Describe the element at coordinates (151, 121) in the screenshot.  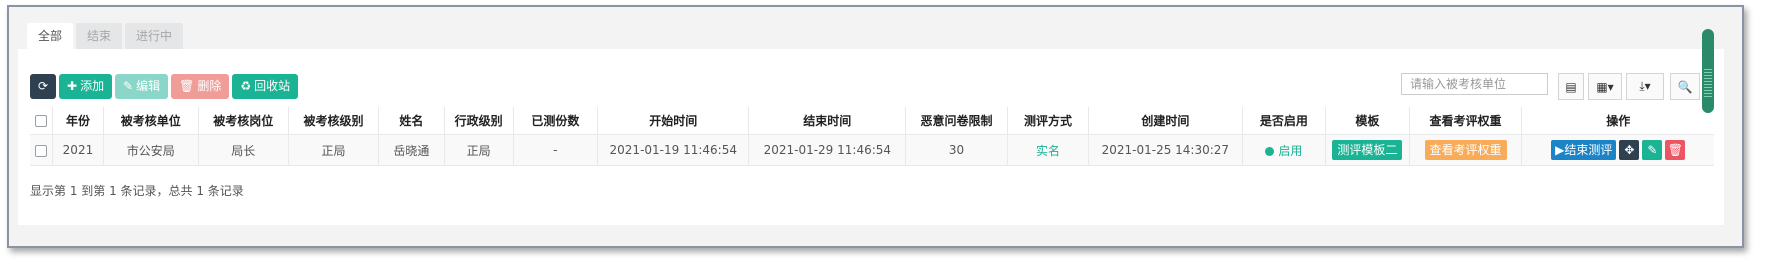
I see `column-header: 被考核单位` at that location.